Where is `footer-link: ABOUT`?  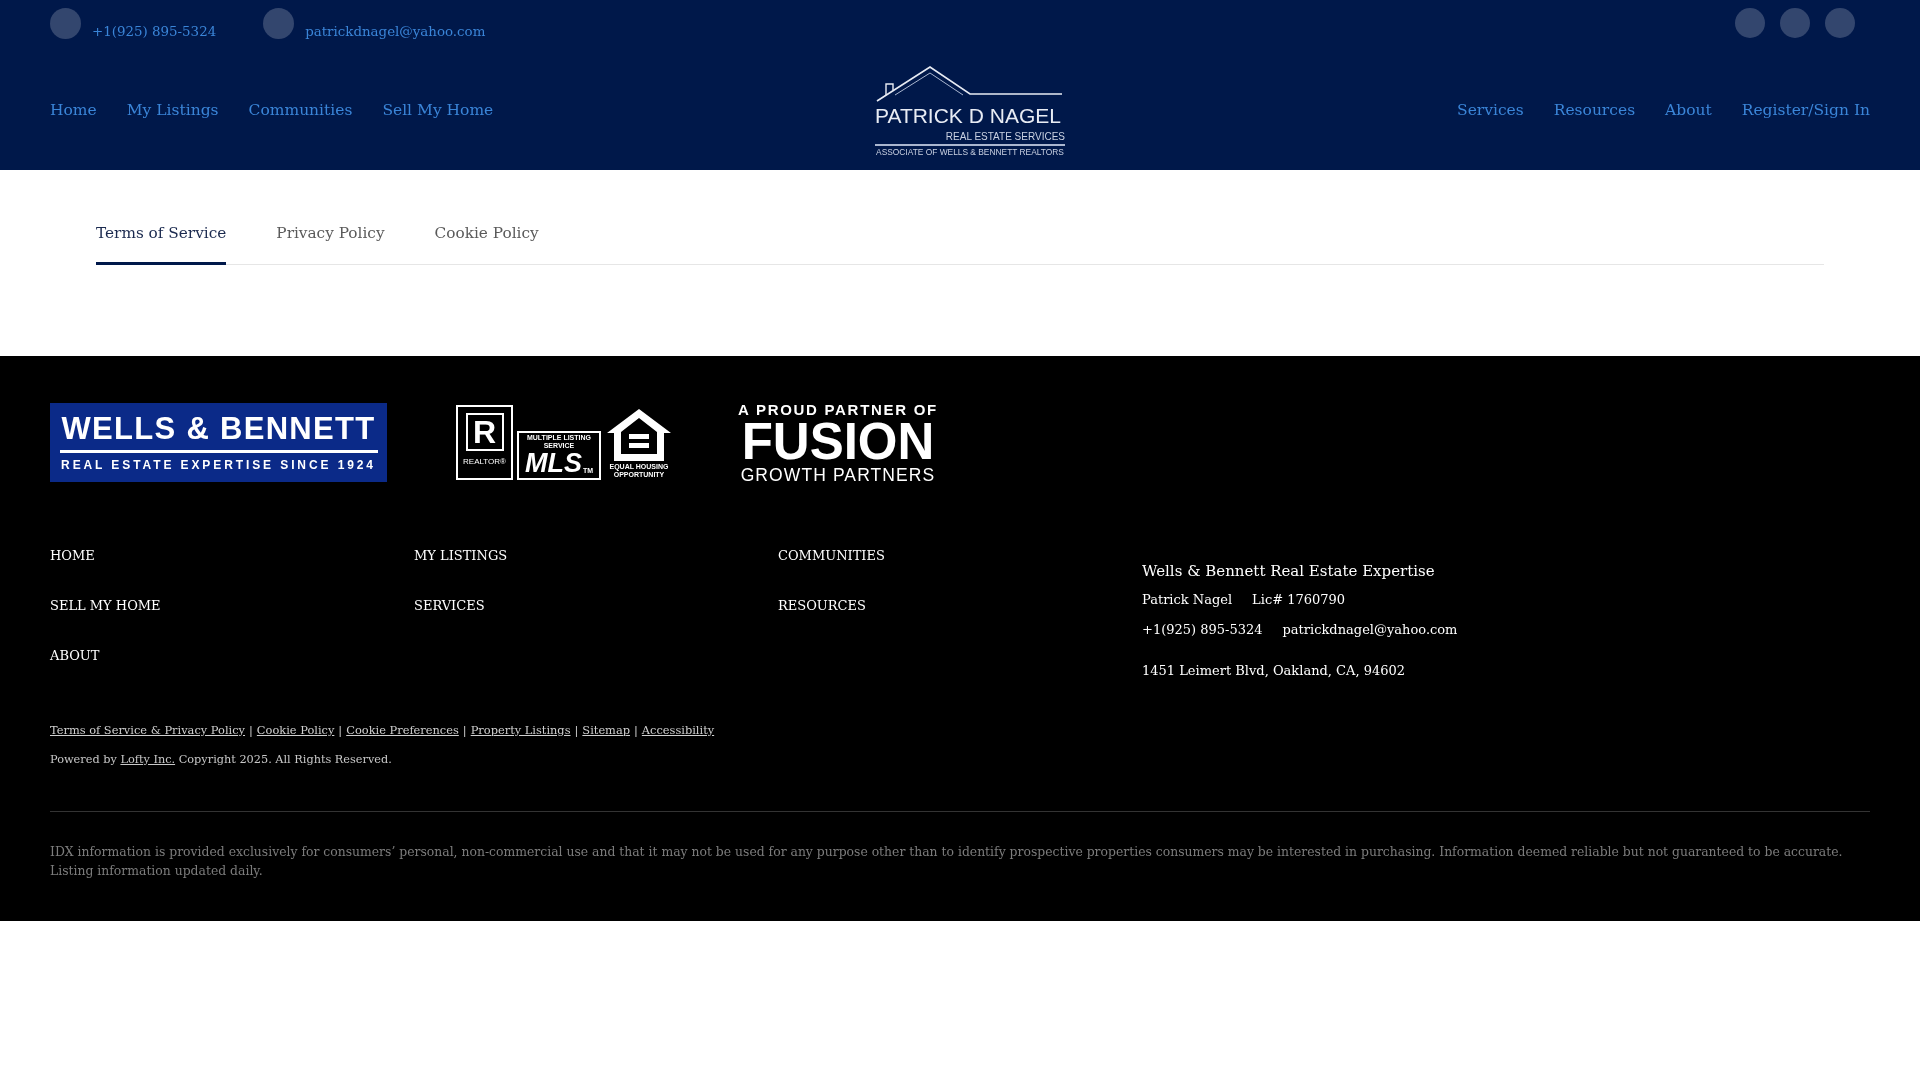 footer-link: ABOUT is located at coordinates (75, 656).